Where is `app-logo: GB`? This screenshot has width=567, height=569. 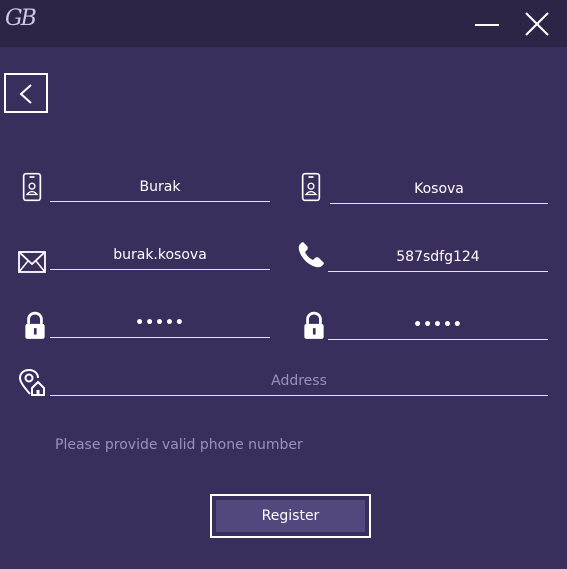
app-logo: GB is located at coordinates (21, 18).